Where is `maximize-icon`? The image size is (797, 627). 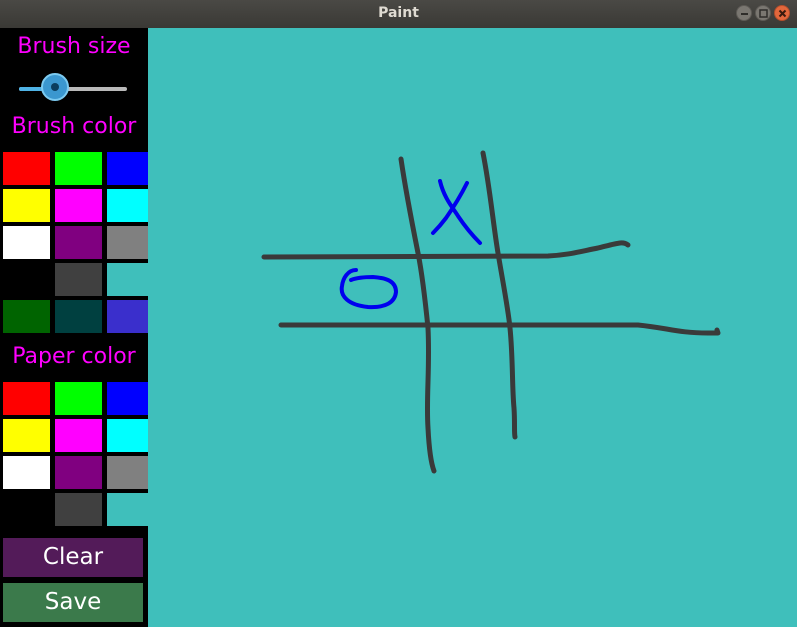
maximize-icon is located at coordinates (763, 13).